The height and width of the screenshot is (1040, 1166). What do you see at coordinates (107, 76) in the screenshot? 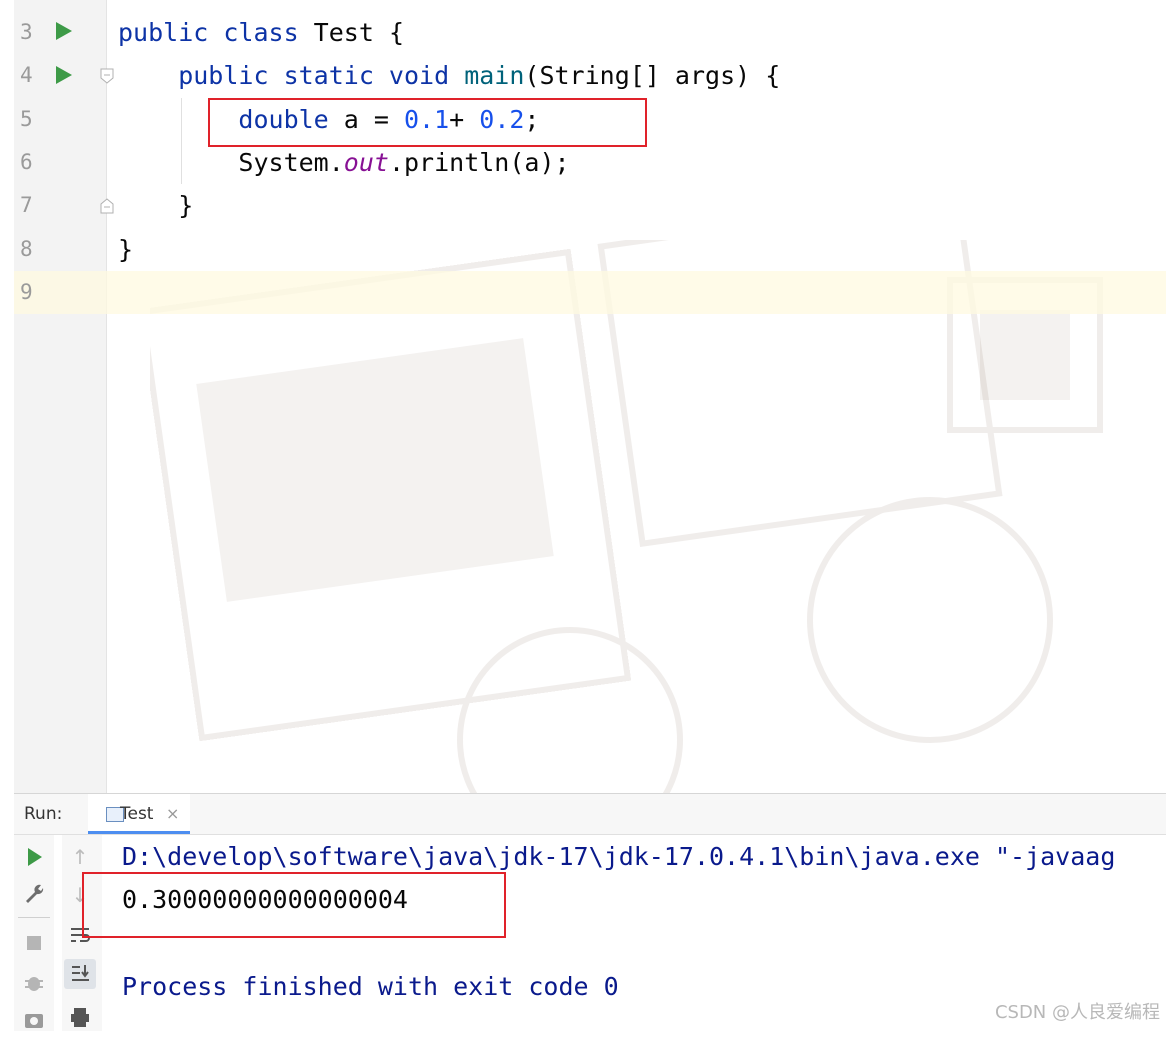
I see `fold-open-icon` at bounding box center [107, 76].